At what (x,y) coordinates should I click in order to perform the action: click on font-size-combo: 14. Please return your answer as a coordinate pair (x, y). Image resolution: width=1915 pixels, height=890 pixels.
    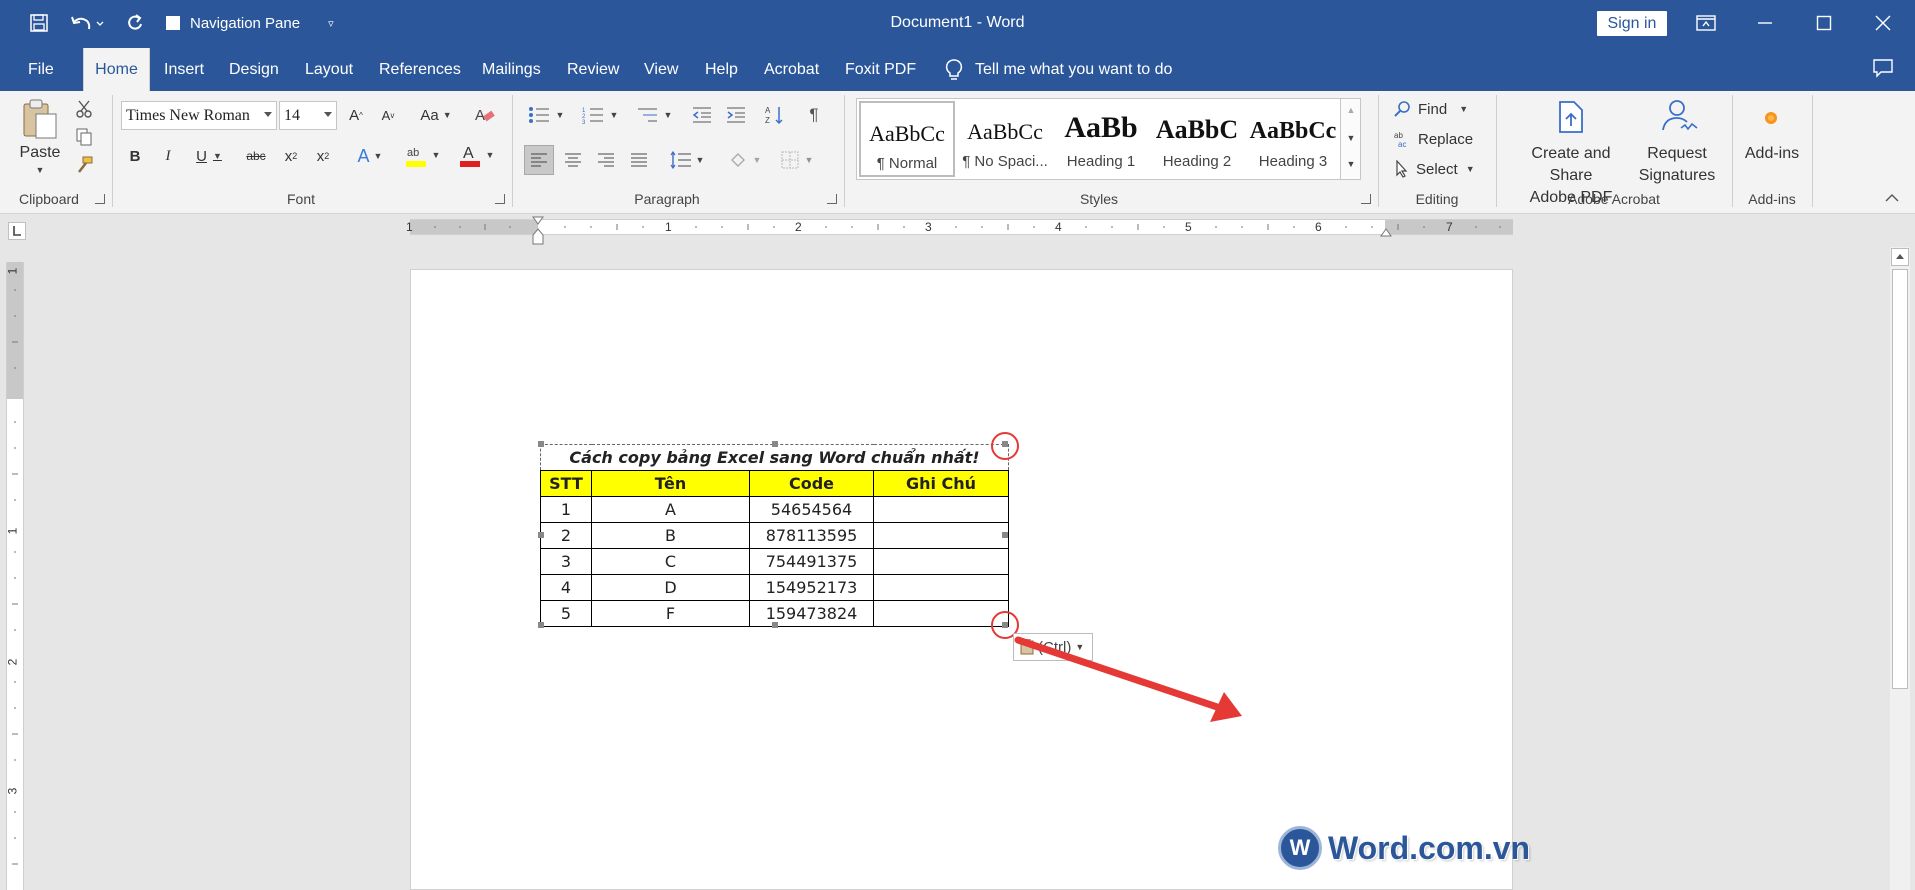
    Looking at the image, I should click on (308, 115).